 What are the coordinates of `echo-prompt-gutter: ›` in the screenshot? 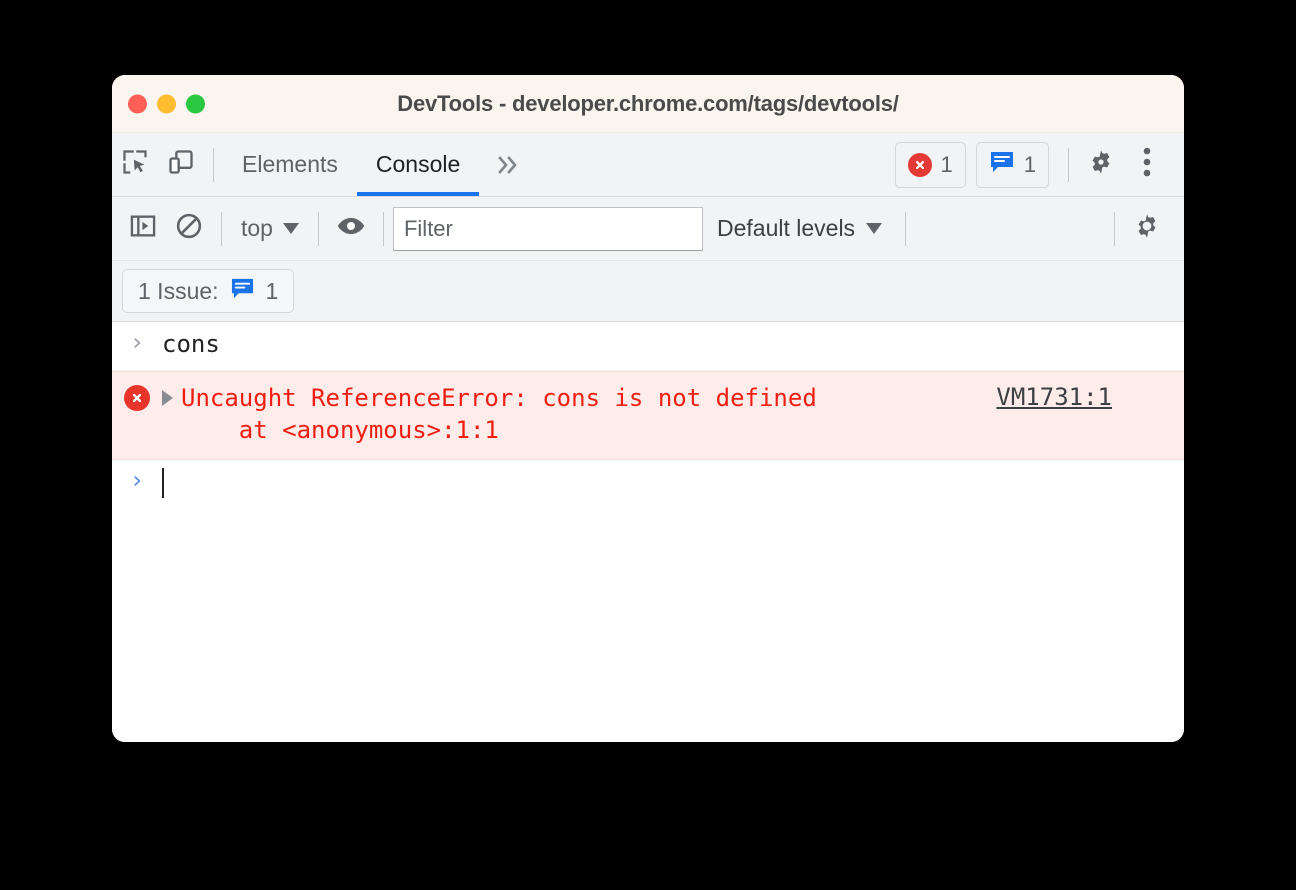 It's located at (137, 341).